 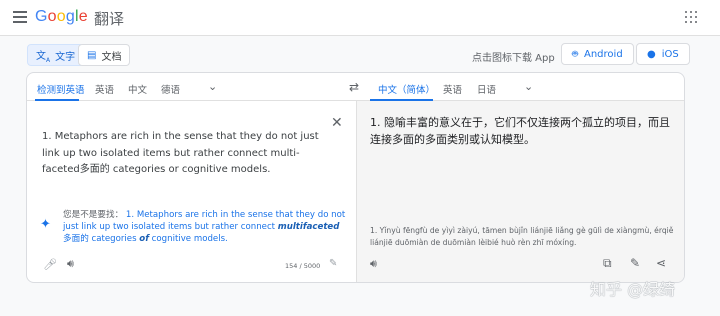 I want to click on translate-icon: 文A, so click(x=43, y=57).